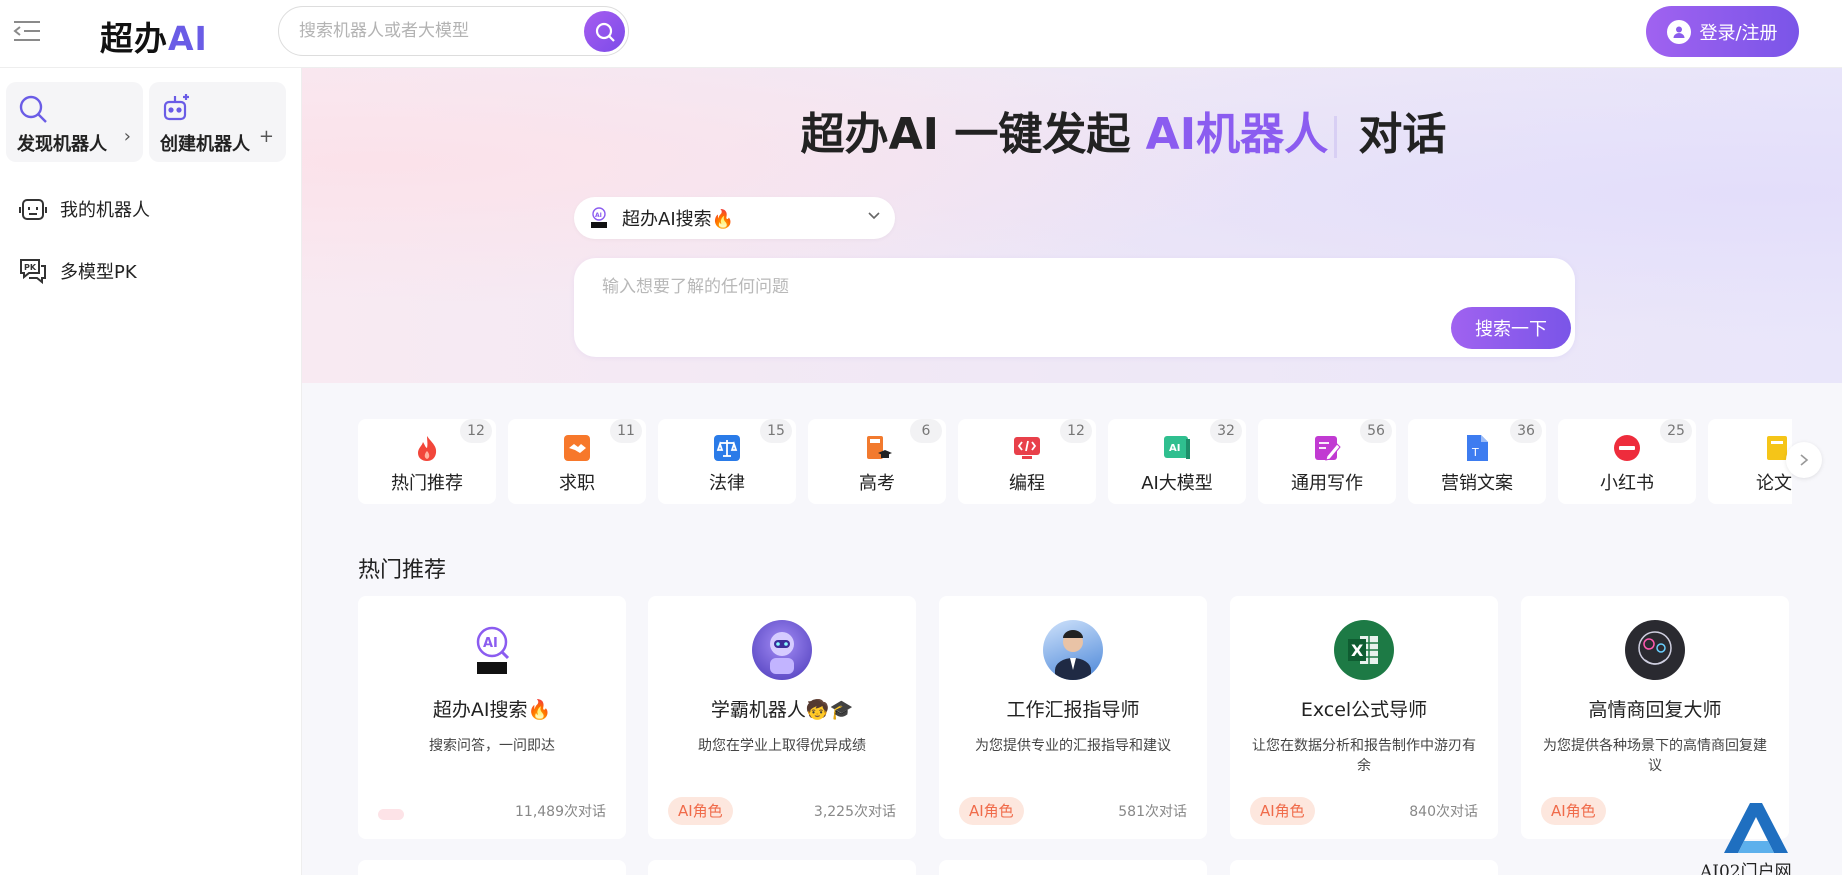 The image size is (1842, 875). What do you see at coordinates (188, 38) in the screenshot?
I see `logo-accent: AI` at bounding box center [188, 38].